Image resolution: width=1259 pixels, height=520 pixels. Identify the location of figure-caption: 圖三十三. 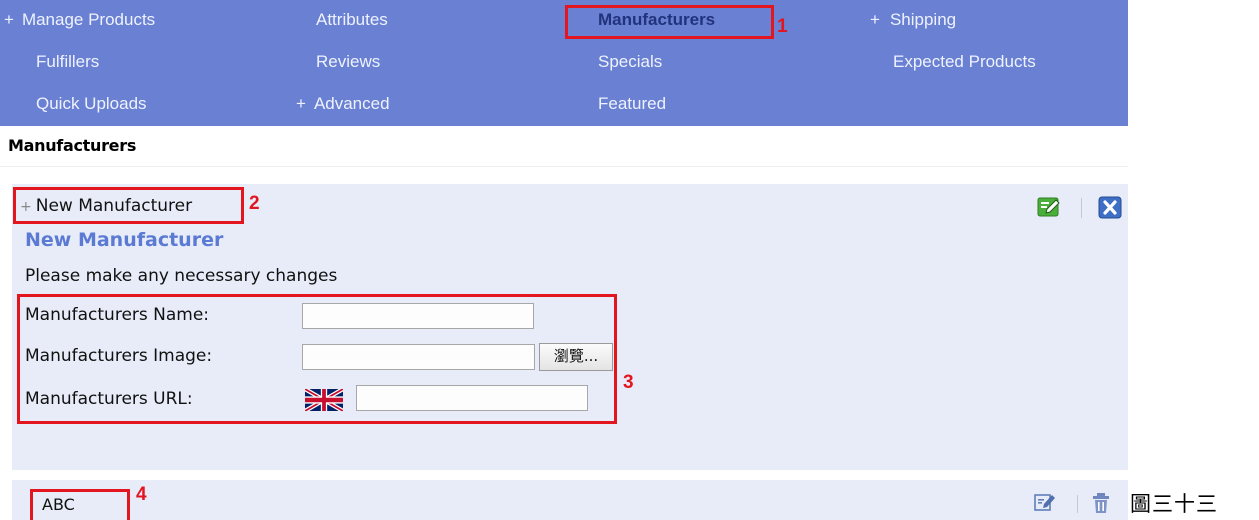
(1174, 504).